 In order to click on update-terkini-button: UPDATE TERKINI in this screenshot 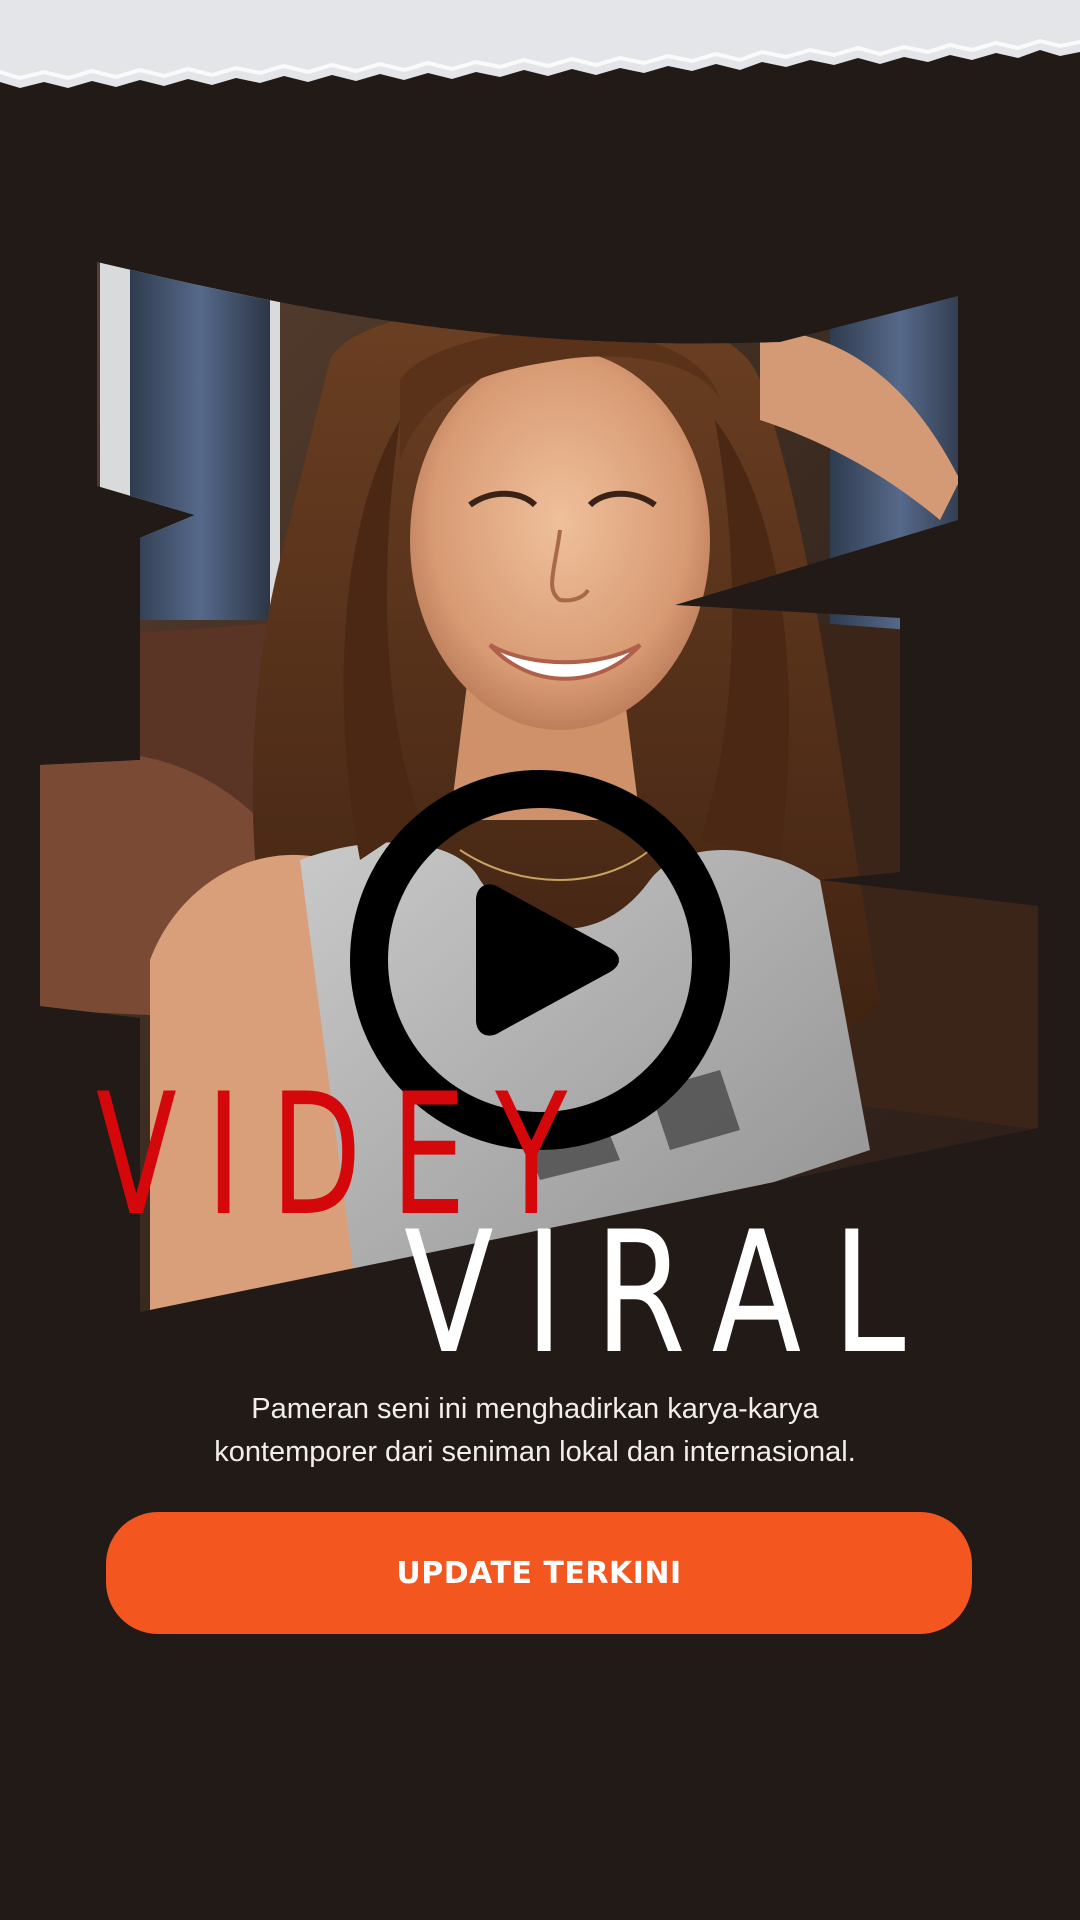, I will do `click(539, 1573)`.